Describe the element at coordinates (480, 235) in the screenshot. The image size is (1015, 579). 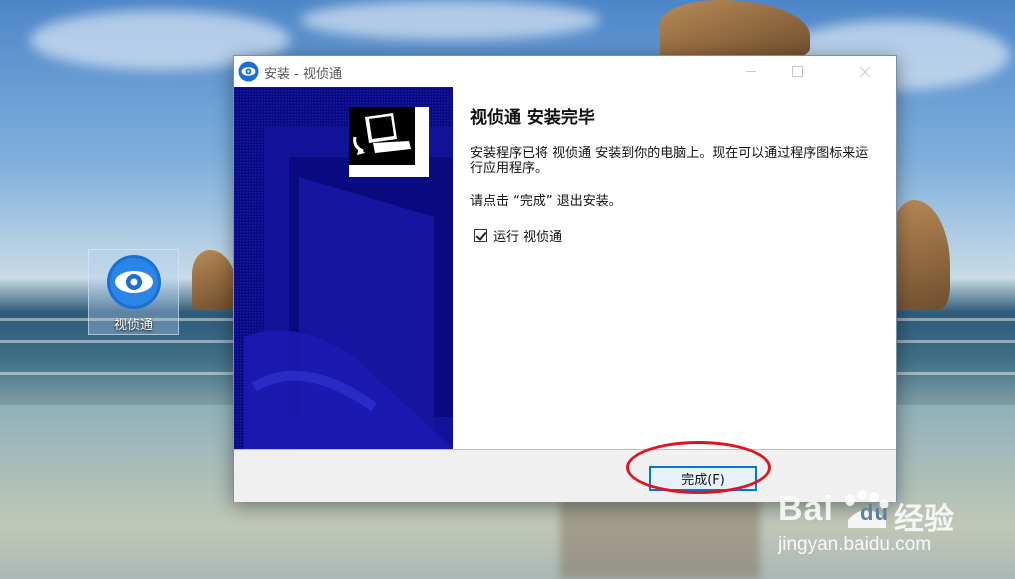
I see `run-app-checkbox` at that location.